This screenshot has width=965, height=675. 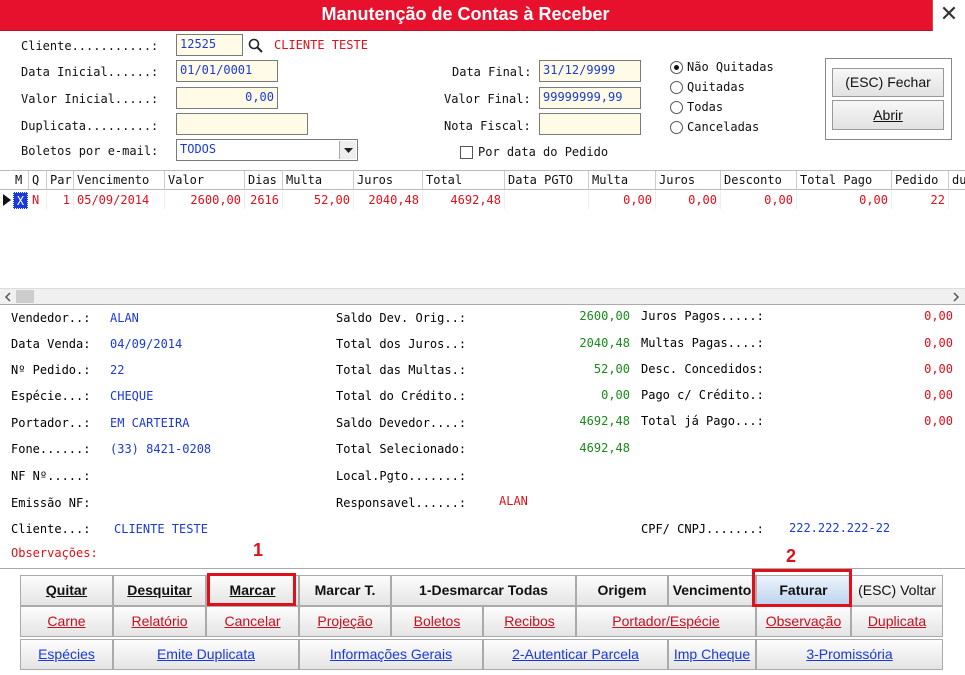 What do you see at coordinates (25, 296) in the screenshot?
I see `scroll-thumb` at bounding box center [25, 296].